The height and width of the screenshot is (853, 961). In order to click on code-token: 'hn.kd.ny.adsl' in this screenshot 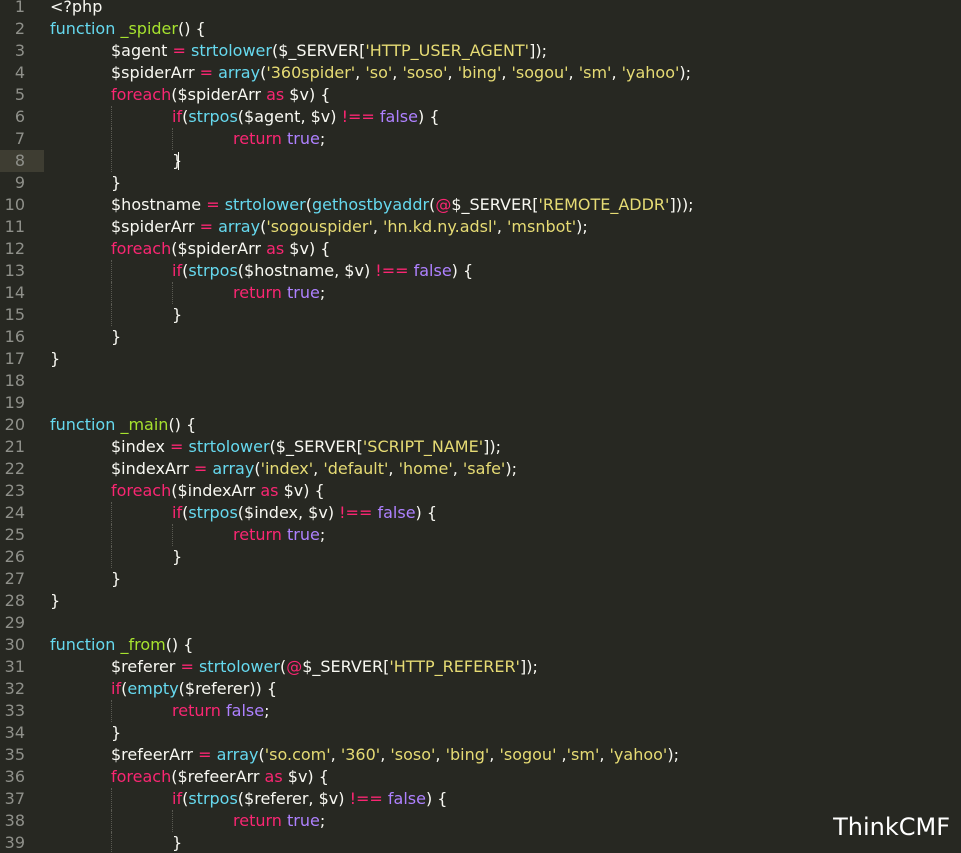, I will do `click(440, 226)`.